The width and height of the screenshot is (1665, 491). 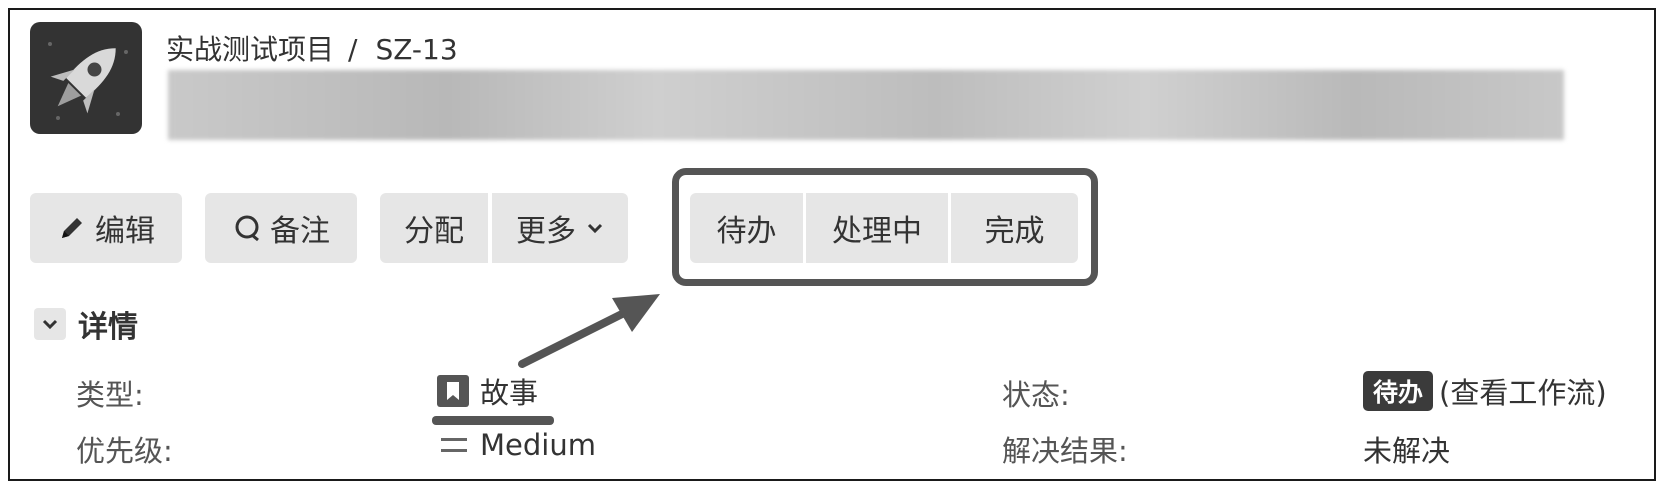 What do you see at coordinates (885, 227) in the screenshot?
I see `highlight-box` at bounding box center [885, 227].